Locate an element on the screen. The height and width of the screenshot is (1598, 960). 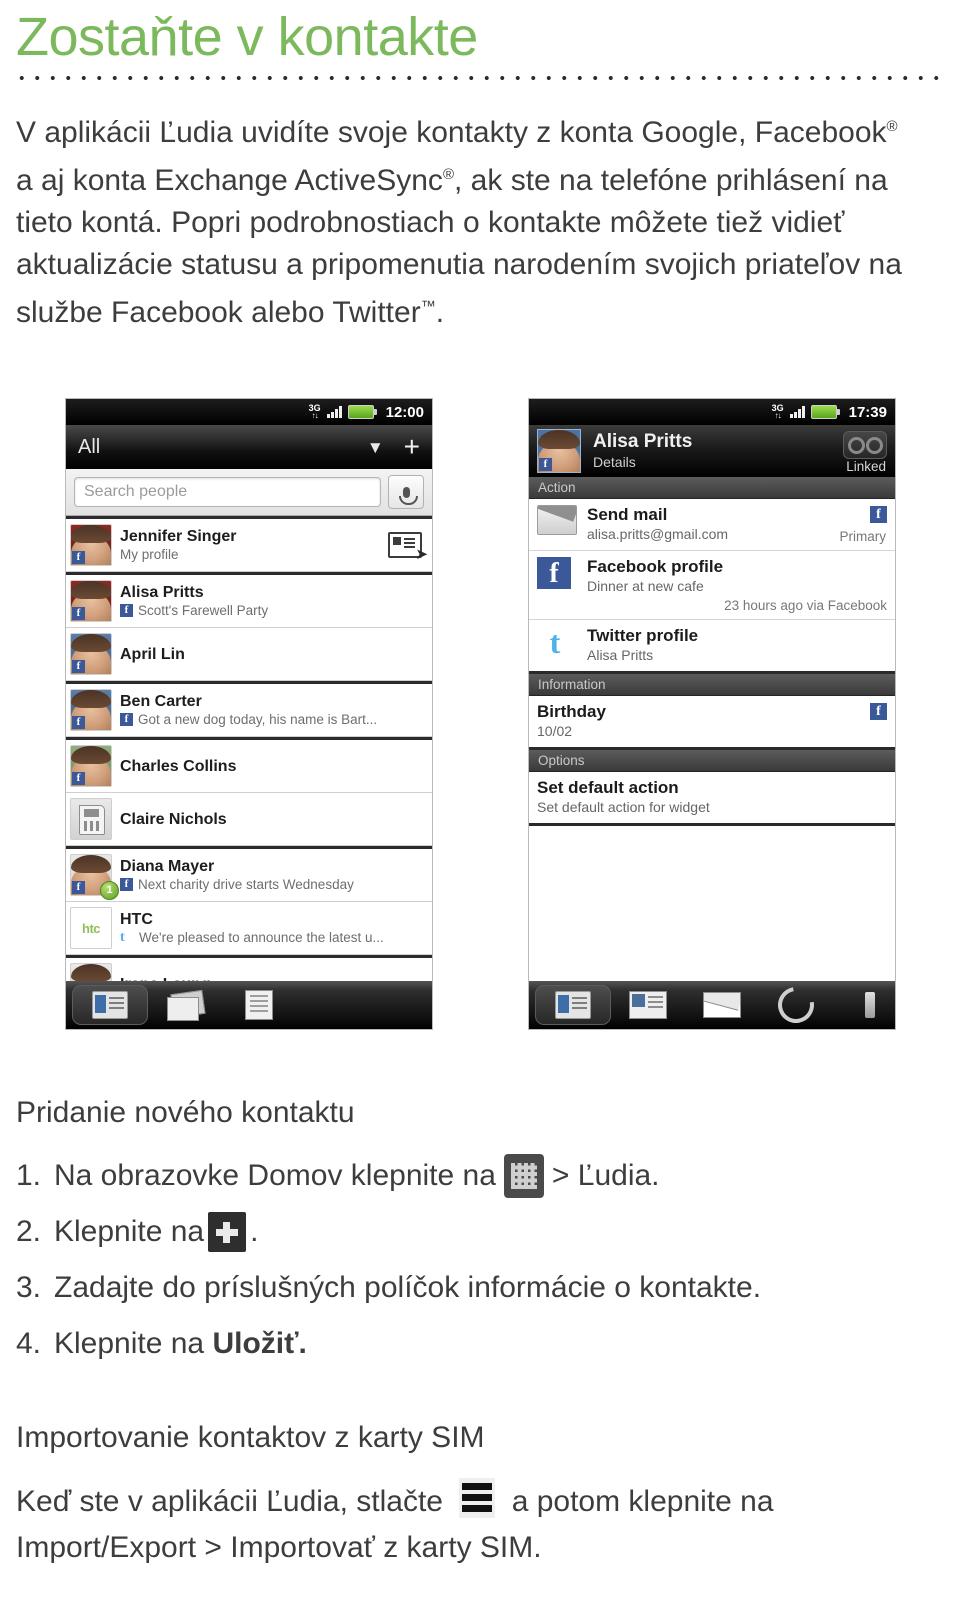
detail-subtitle: 10/02 is located at coordinates (555, 731).